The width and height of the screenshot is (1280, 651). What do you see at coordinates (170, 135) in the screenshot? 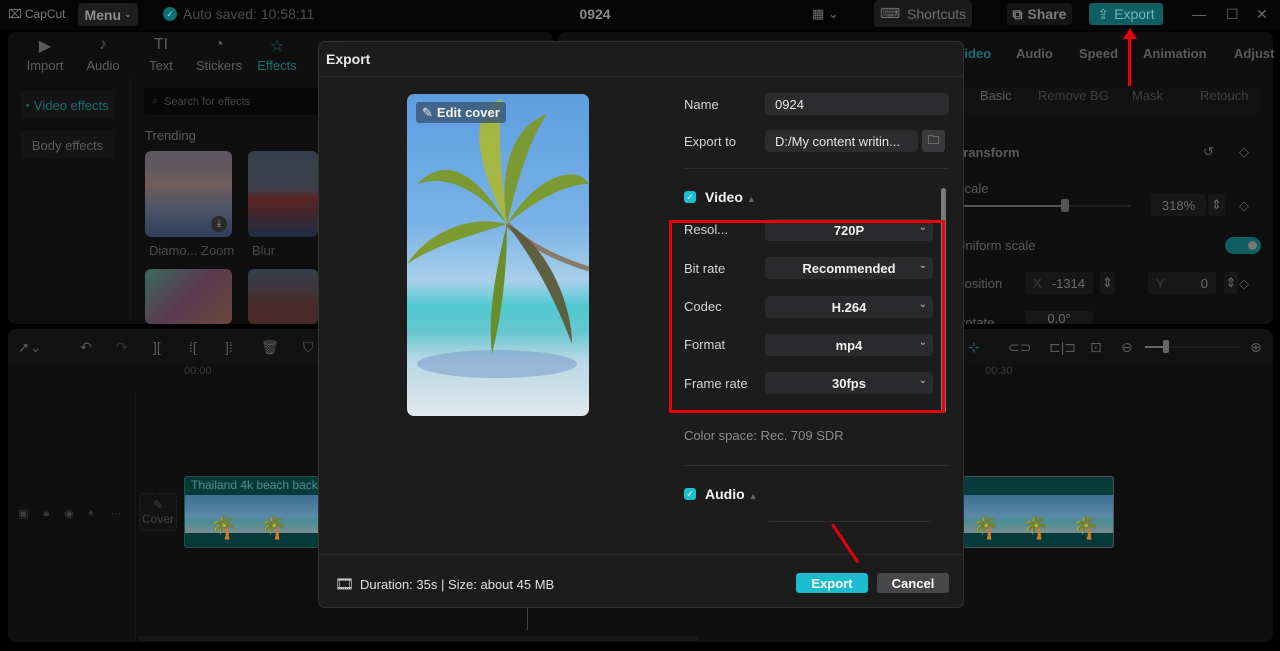
I see `section-title: Trending` at bounding box center [170, 135].